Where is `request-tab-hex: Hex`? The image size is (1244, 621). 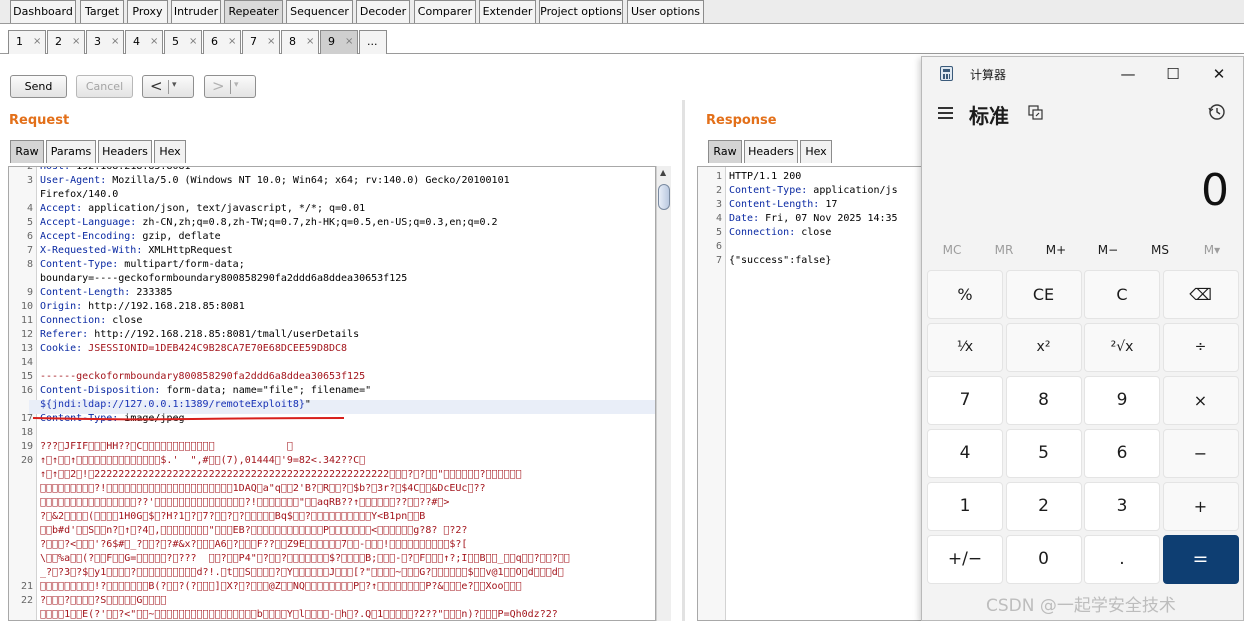
request-tab-hex: Hex is located at coordinates (170, 151).